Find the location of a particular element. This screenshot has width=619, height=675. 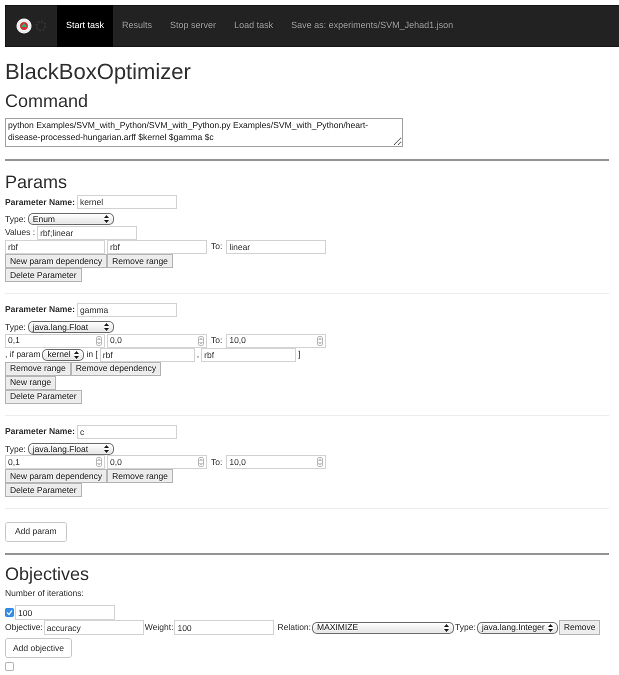

section-heading: Command is located at coordinates (47, 101).